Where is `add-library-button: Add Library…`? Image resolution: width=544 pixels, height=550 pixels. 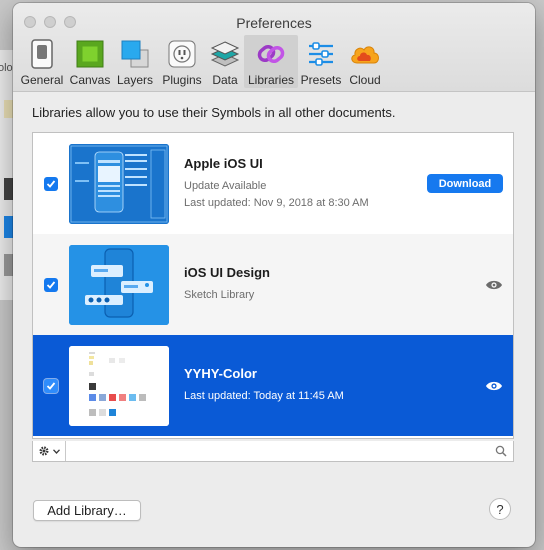 add-library-button: Add Library… is located at coordinates (87, 510).